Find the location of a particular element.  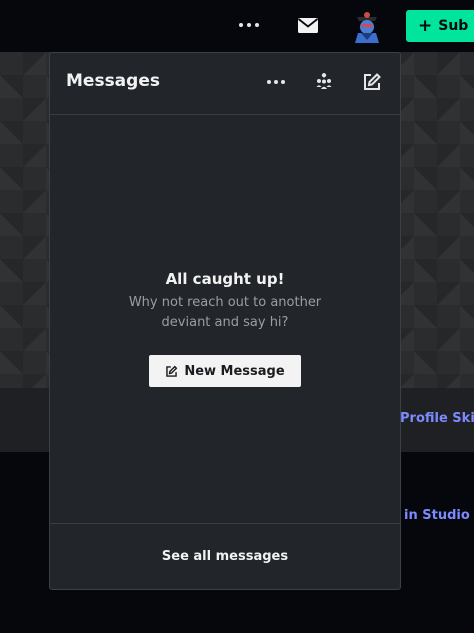

mail-icon is located at coordinates (308, 27).